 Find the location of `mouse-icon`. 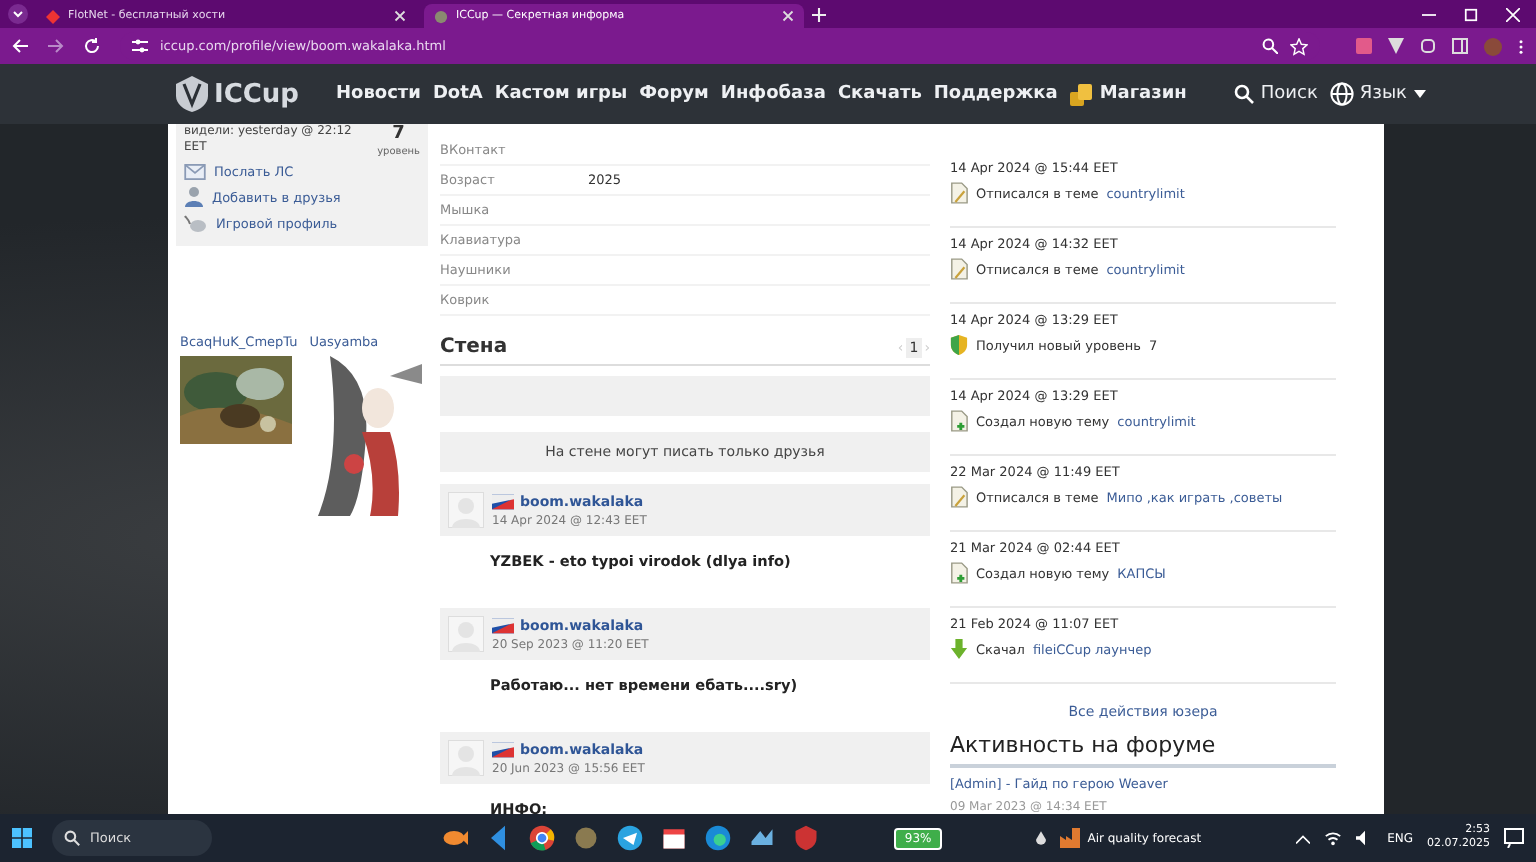

mouse-icon is located at coordinates (196, 224).